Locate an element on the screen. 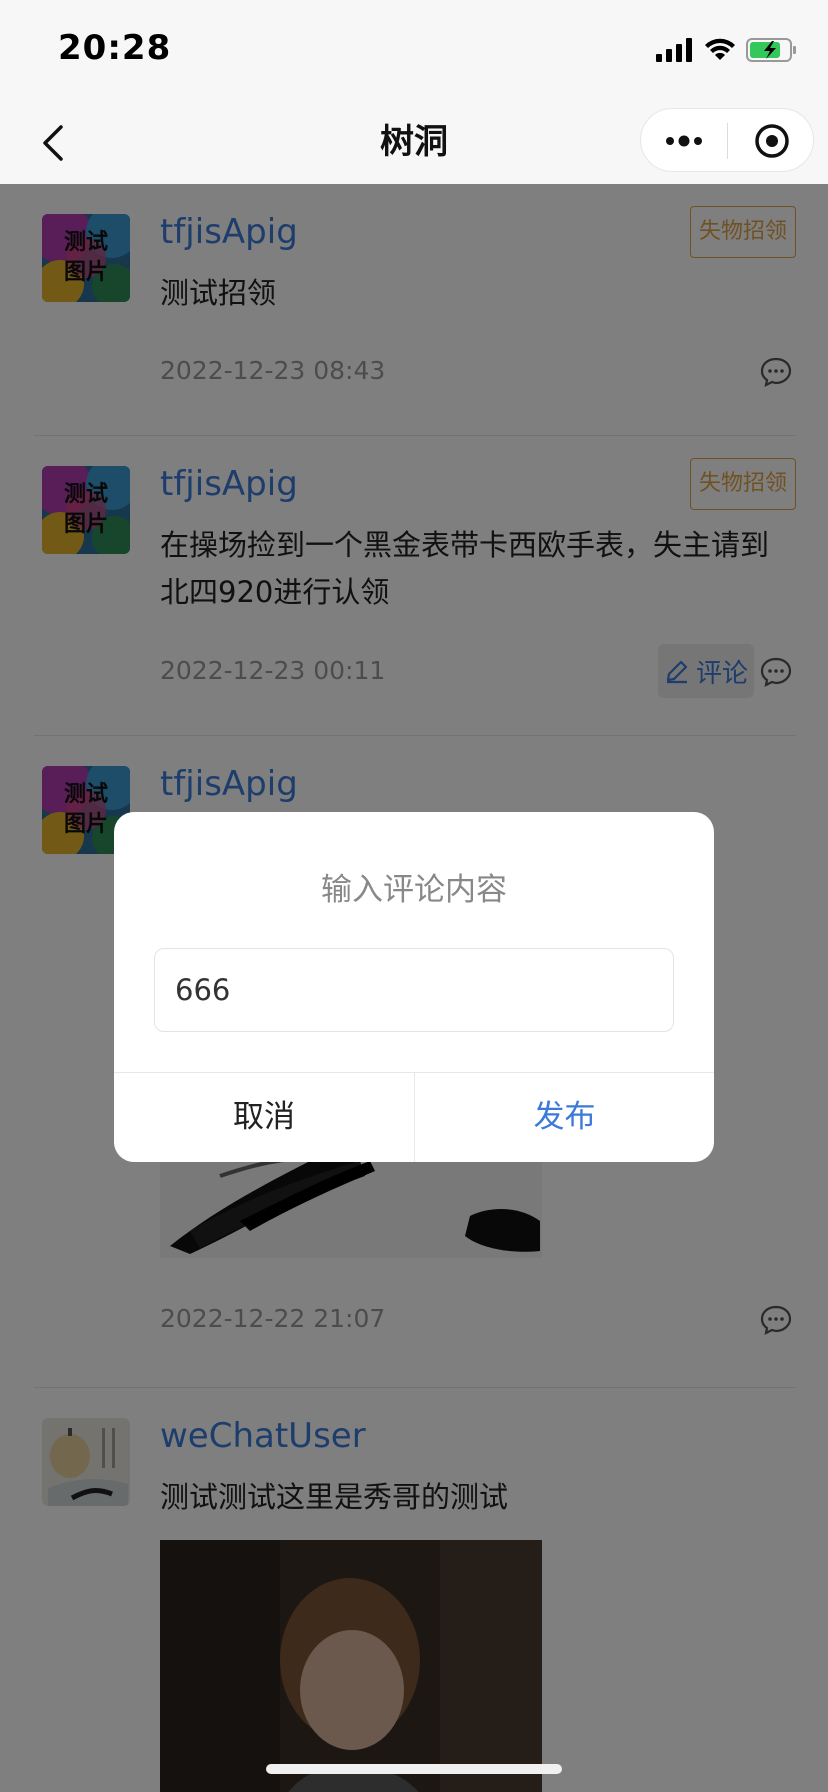 The image size is (828, 1792). status-time: 20:28 is located at coordinates (115, 48).